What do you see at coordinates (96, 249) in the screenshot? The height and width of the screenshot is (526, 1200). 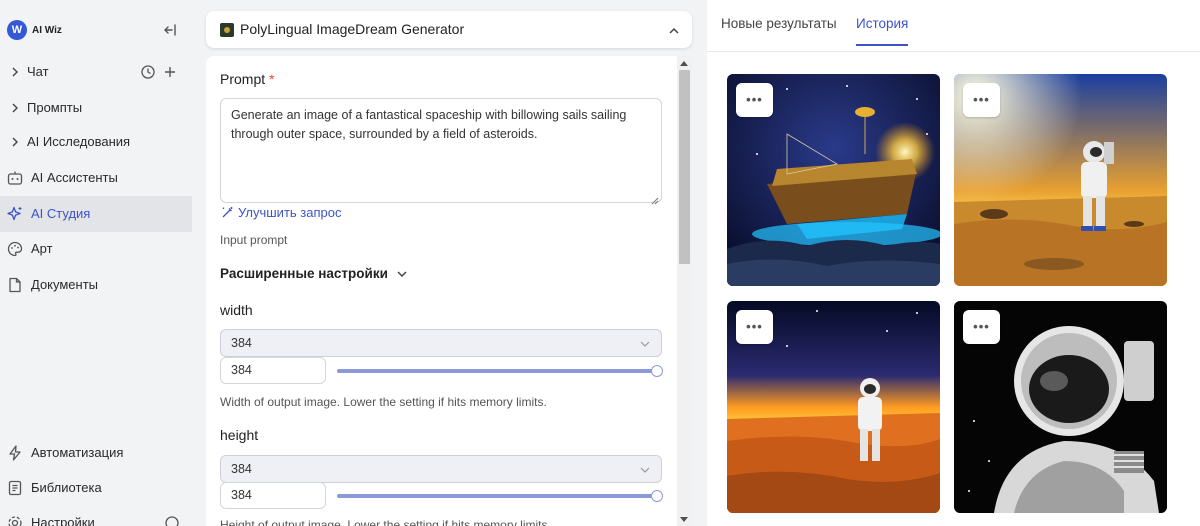 I see `sidebar-item-art: Арт` at bounding box center [96, 249].